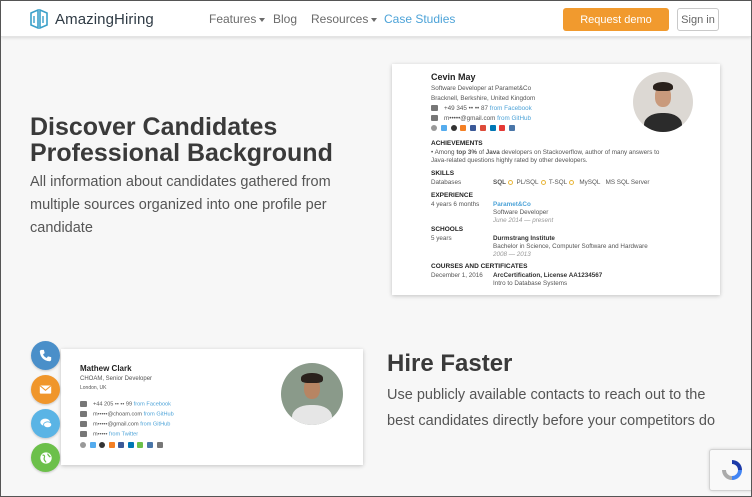 The image size is (752, 497). I want to click on schools-duration: 5 years, so click(441, 238).